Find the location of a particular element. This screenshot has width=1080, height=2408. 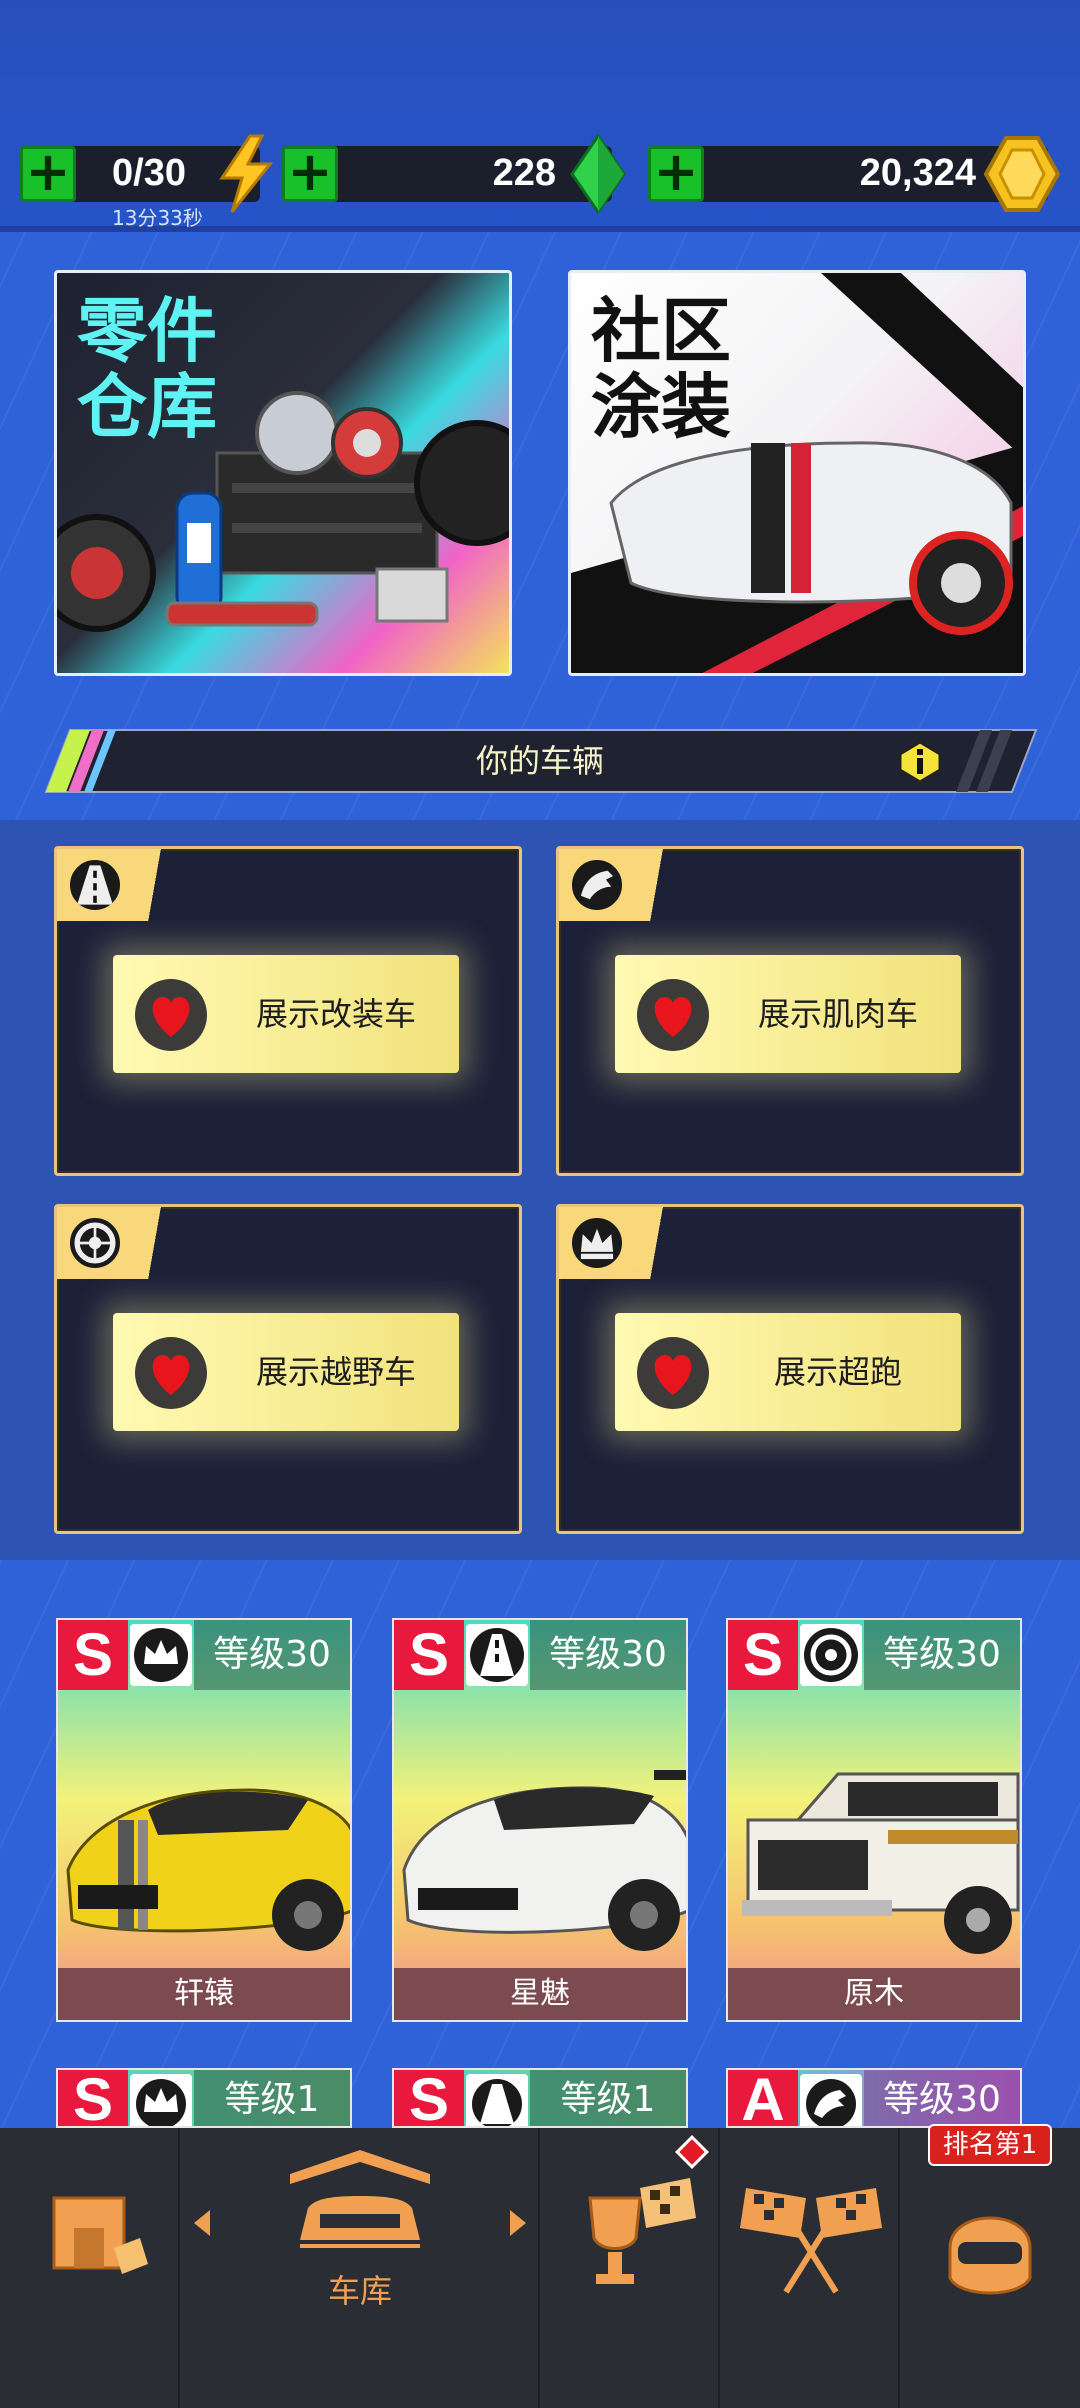

chevron-left-icon is located at coordinates (202, 2223).